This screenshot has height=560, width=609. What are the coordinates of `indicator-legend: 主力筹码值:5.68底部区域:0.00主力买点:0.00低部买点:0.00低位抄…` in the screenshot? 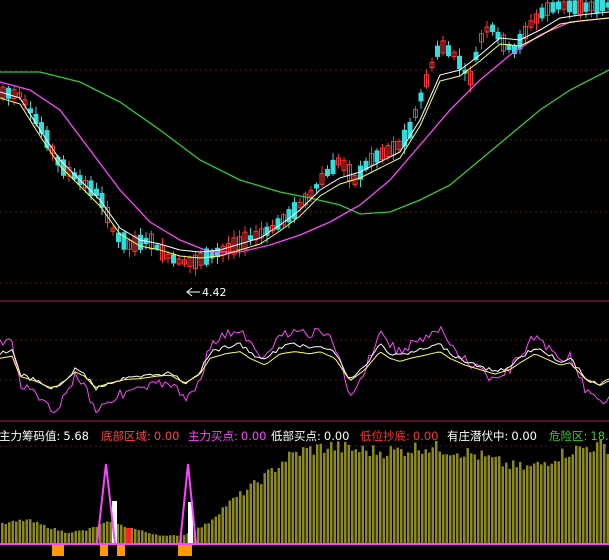 It's located at (304, 436).